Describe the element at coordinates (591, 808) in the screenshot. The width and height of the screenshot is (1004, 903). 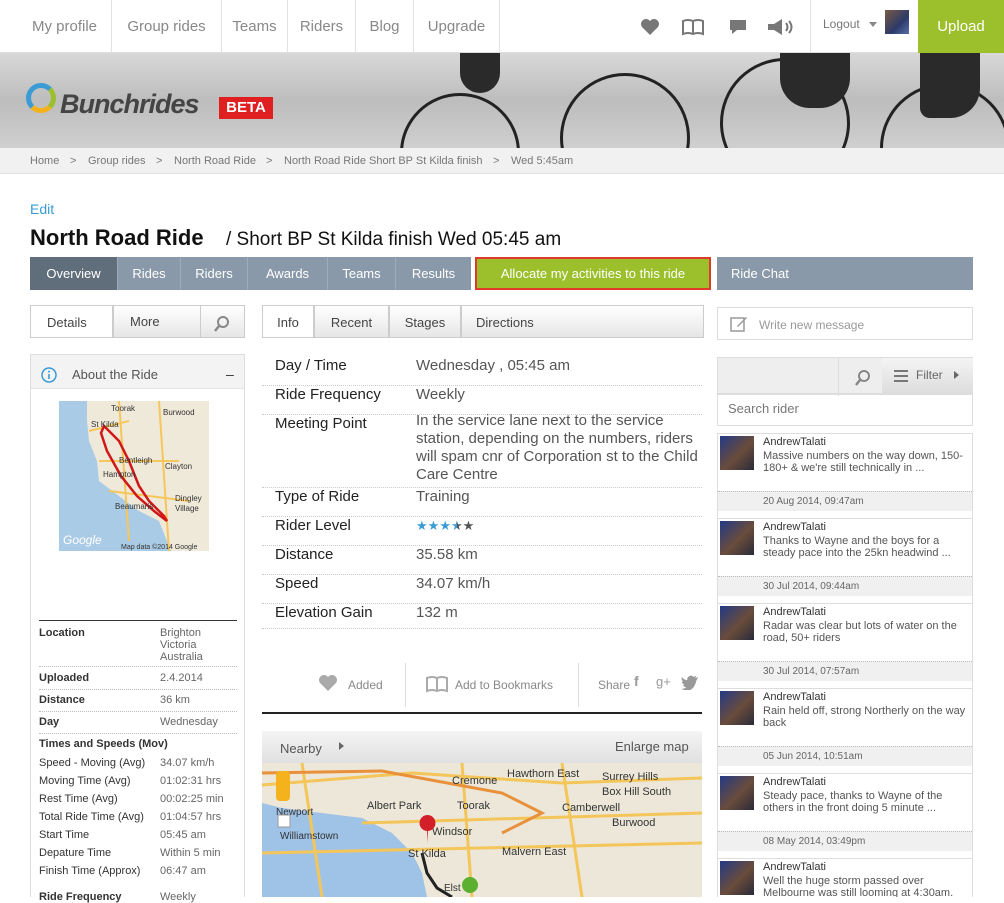
I see `svg-text: Camberwell` at that location.